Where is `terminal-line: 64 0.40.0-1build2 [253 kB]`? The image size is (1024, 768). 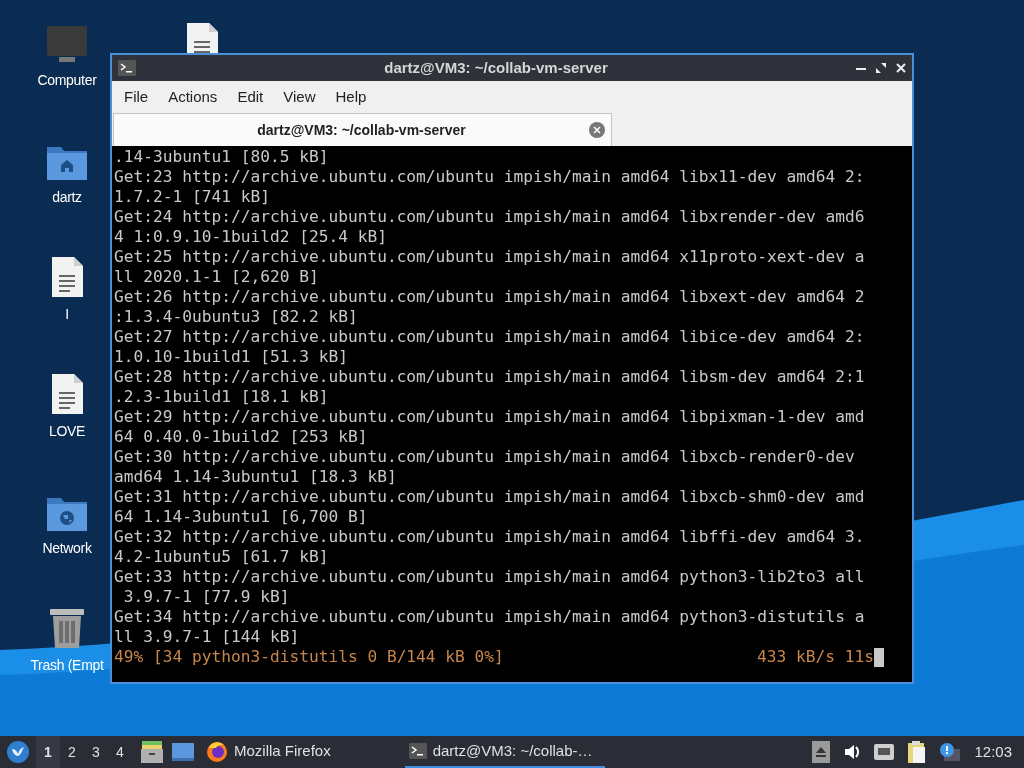
terminal-line: 64 0.40.0-1build2 [253 kB] is located at coordinates (241, 437).